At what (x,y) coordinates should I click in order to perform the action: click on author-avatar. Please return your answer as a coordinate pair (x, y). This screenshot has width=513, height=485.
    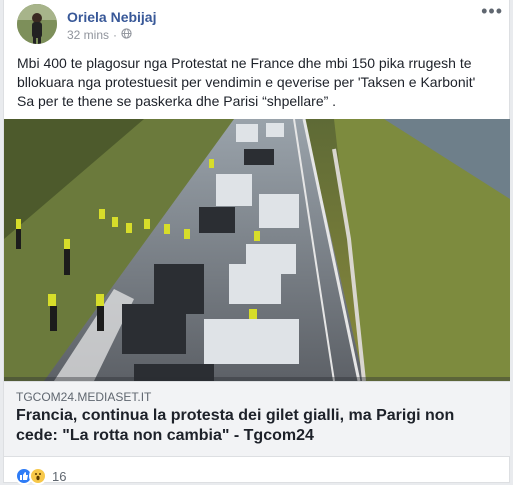
    Looking at the image, I should click on (37, 24).